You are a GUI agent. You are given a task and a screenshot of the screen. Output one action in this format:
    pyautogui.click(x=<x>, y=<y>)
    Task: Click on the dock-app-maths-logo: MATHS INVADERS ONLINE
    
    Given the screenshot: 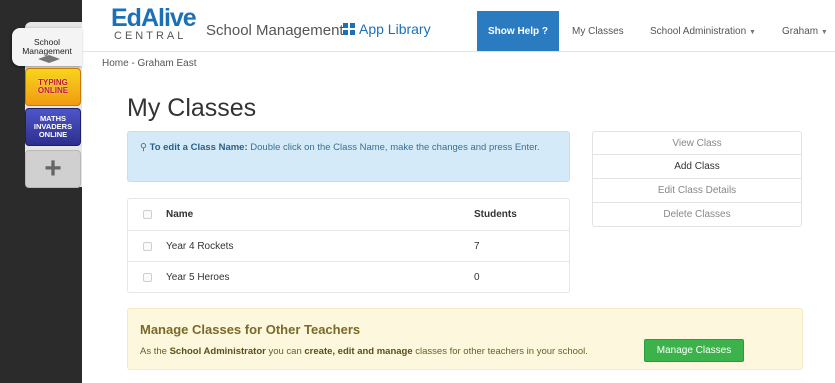 What is the action you would take?
    pyautogui.click(x=53, y=126)
    